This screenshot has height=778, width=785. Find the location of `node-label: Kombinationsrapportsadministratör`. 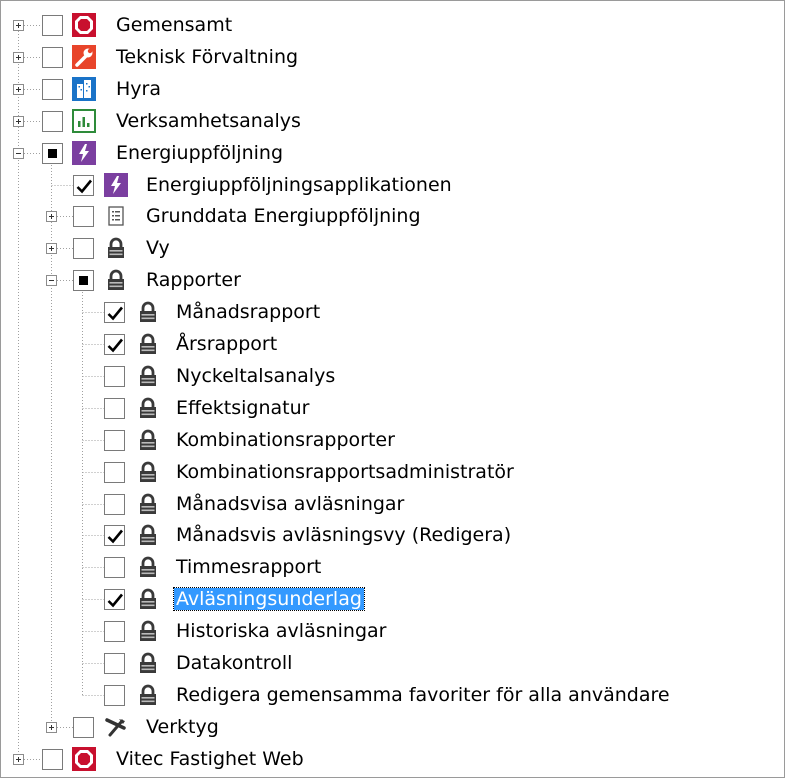

node-label: Kombinationsrapportsadministratör is located at coordinates (345, 472).